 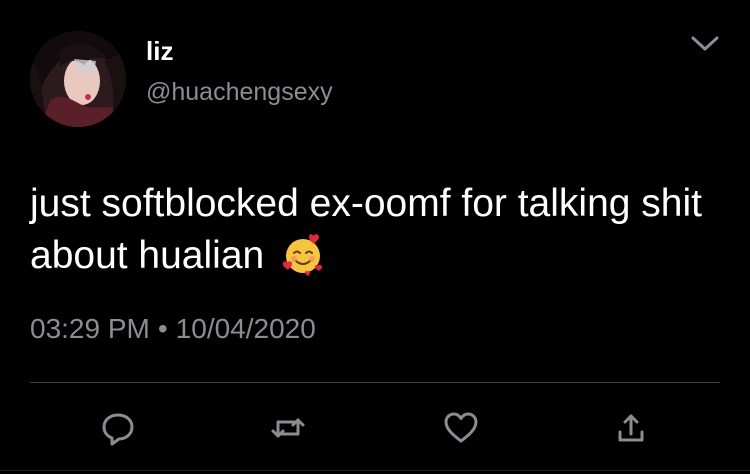 I want to click on chevron-down-icon, so click(x=705, y=44).